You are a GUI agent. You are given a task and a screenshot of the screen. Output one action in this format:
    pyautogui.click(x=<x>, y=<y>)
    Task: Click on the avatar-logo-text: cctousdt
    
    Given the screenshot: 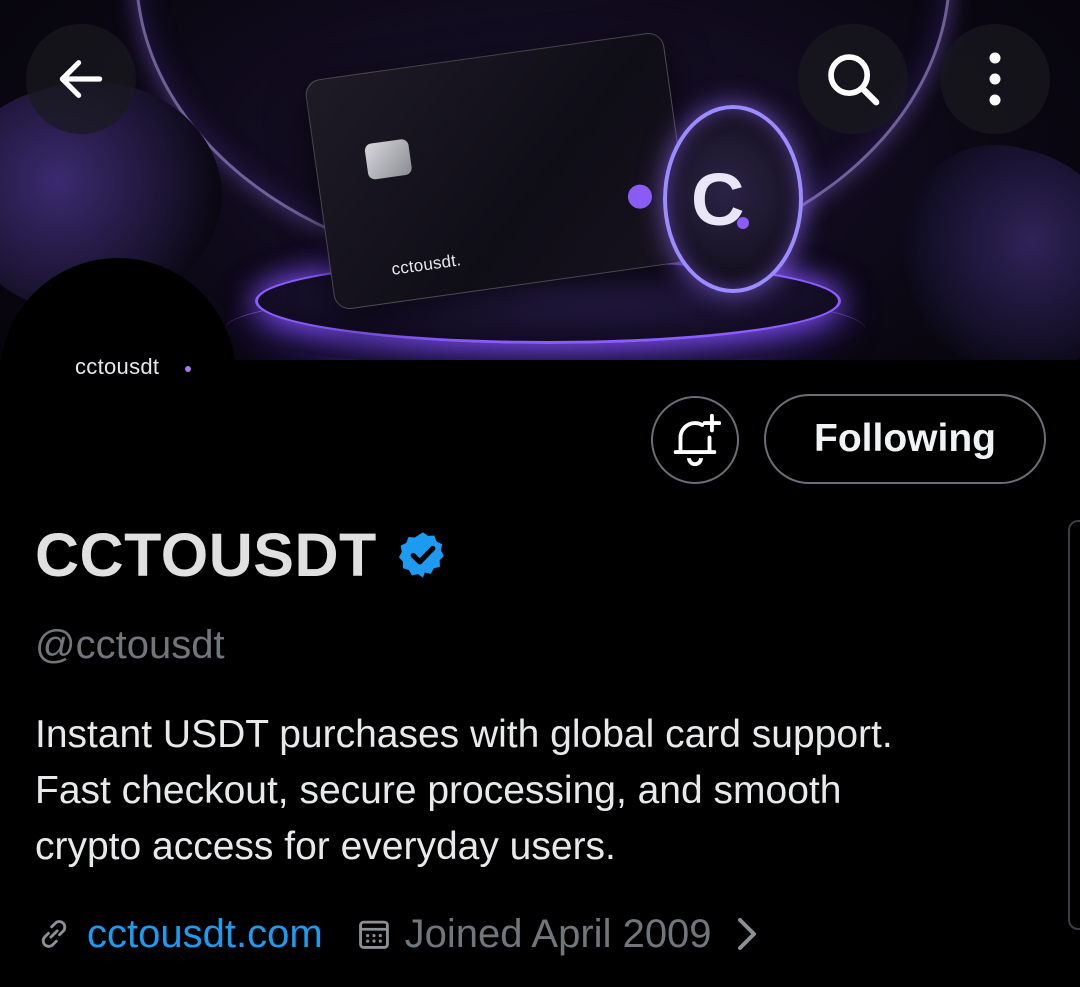 What is the action you would take?
    pyautogui.click(x=117, y=366)
    